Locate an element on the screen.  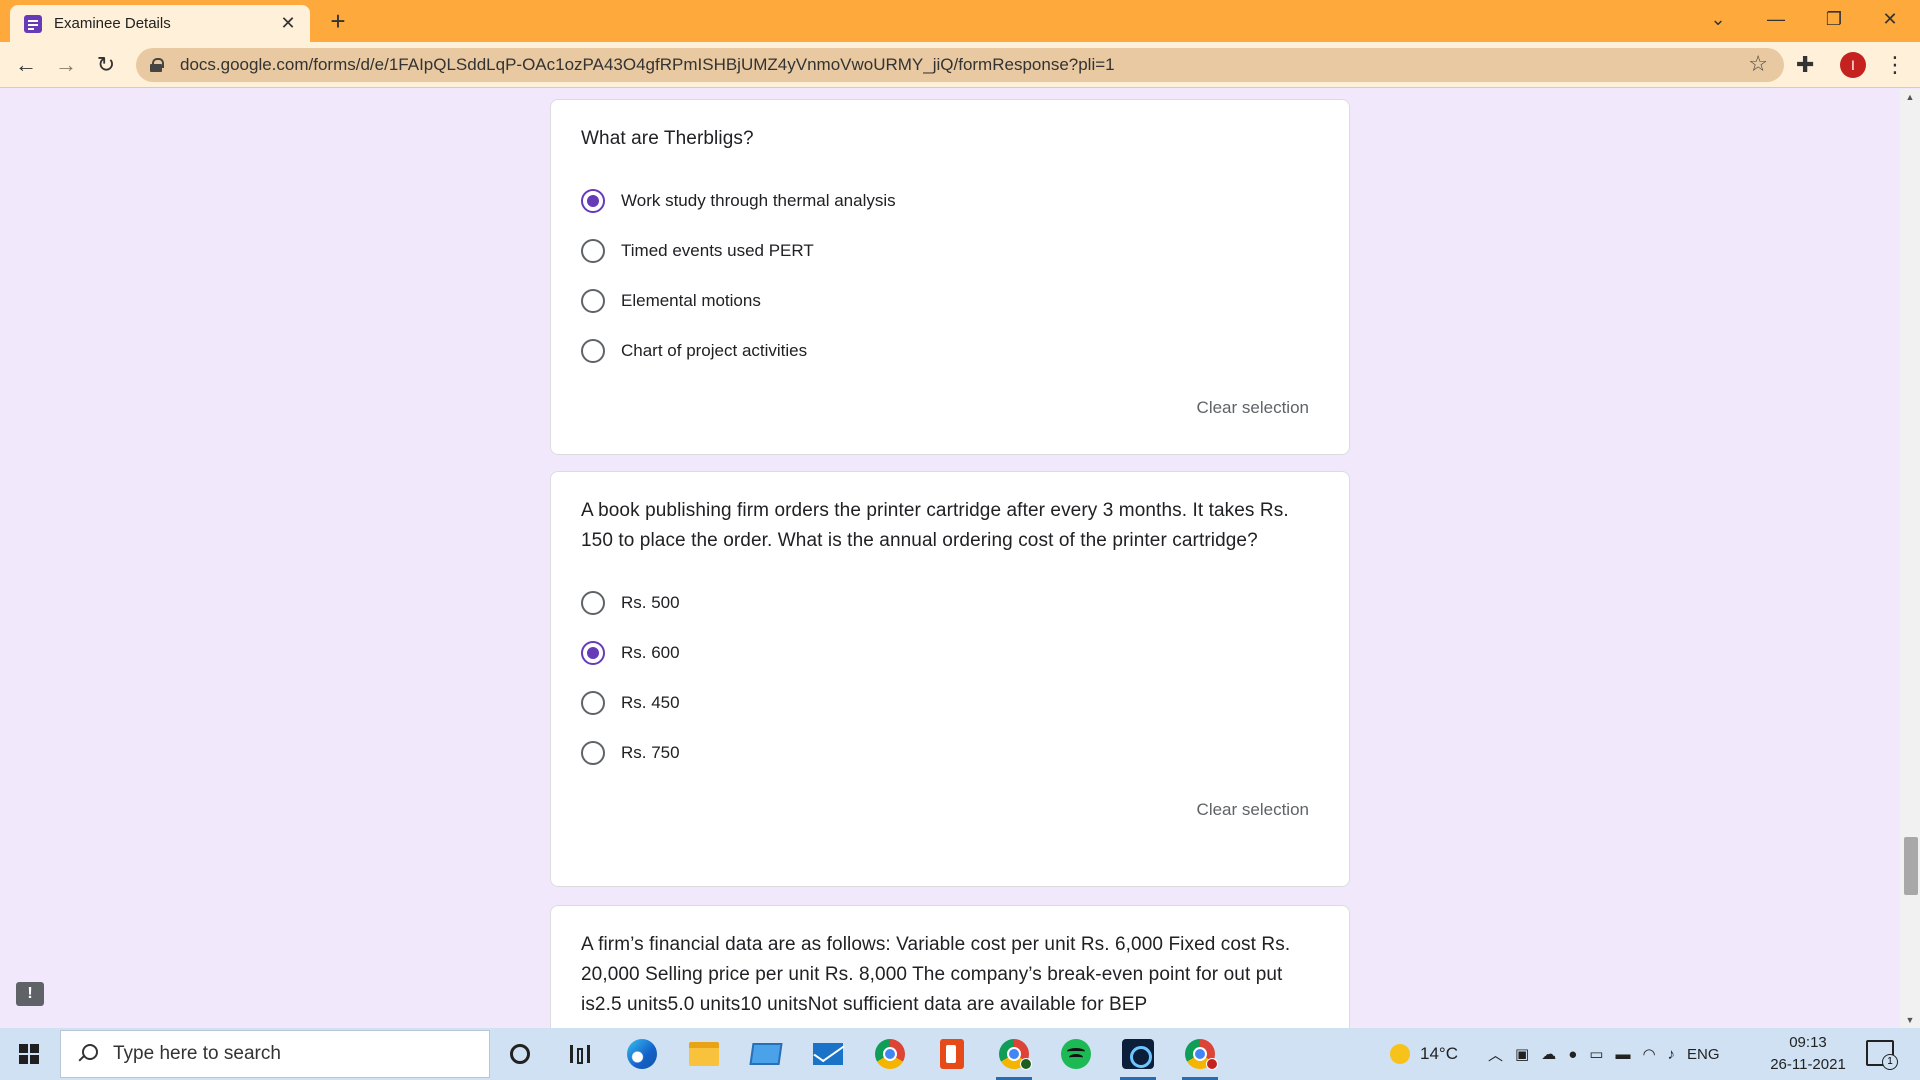
option-label: Chart of project activities is located at coordinates (714, 350).